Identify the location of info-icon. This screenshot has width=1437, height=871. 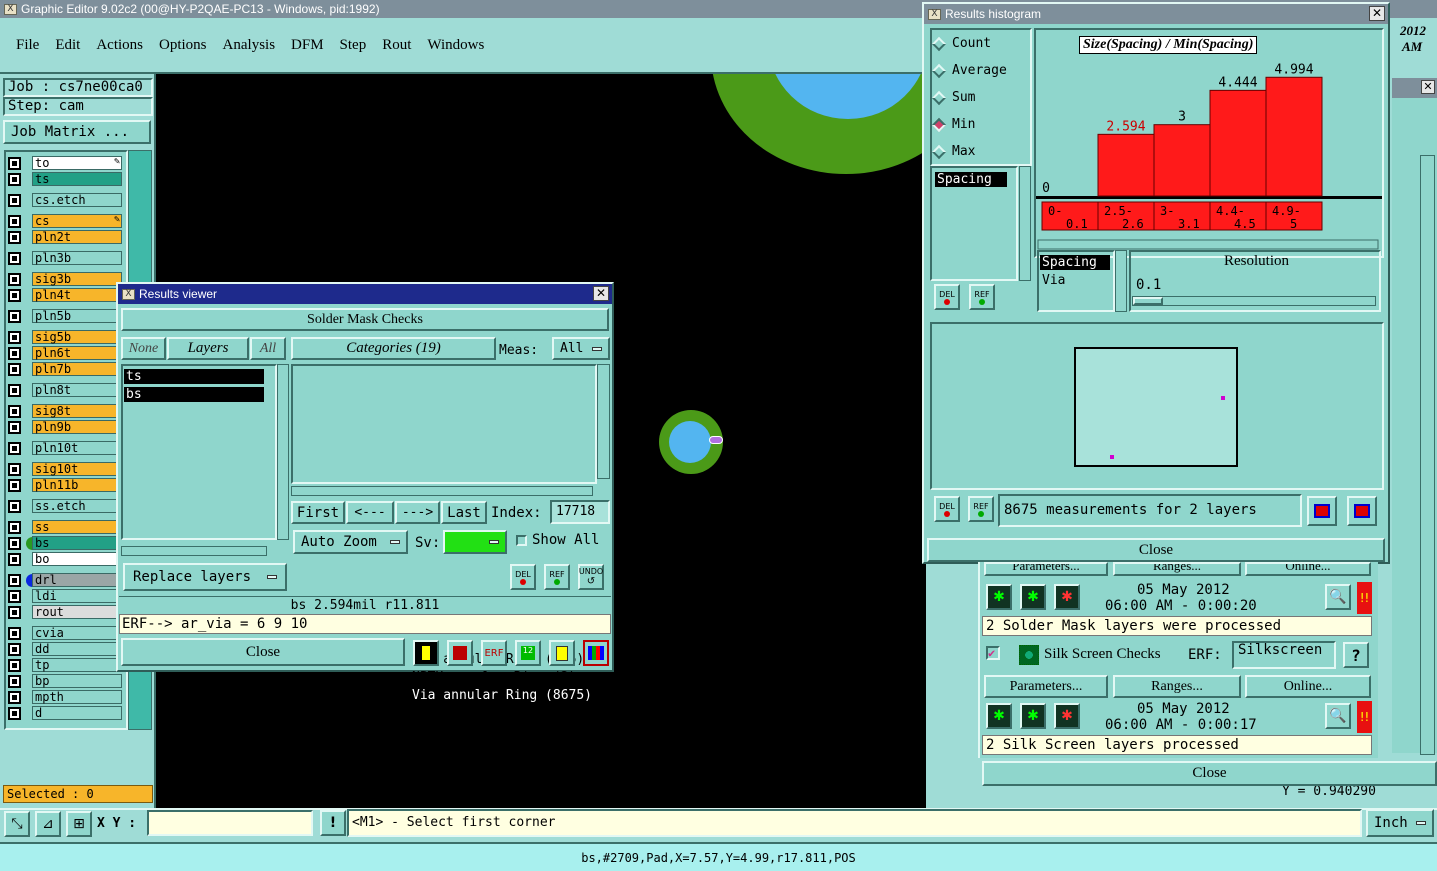
(426, 653).